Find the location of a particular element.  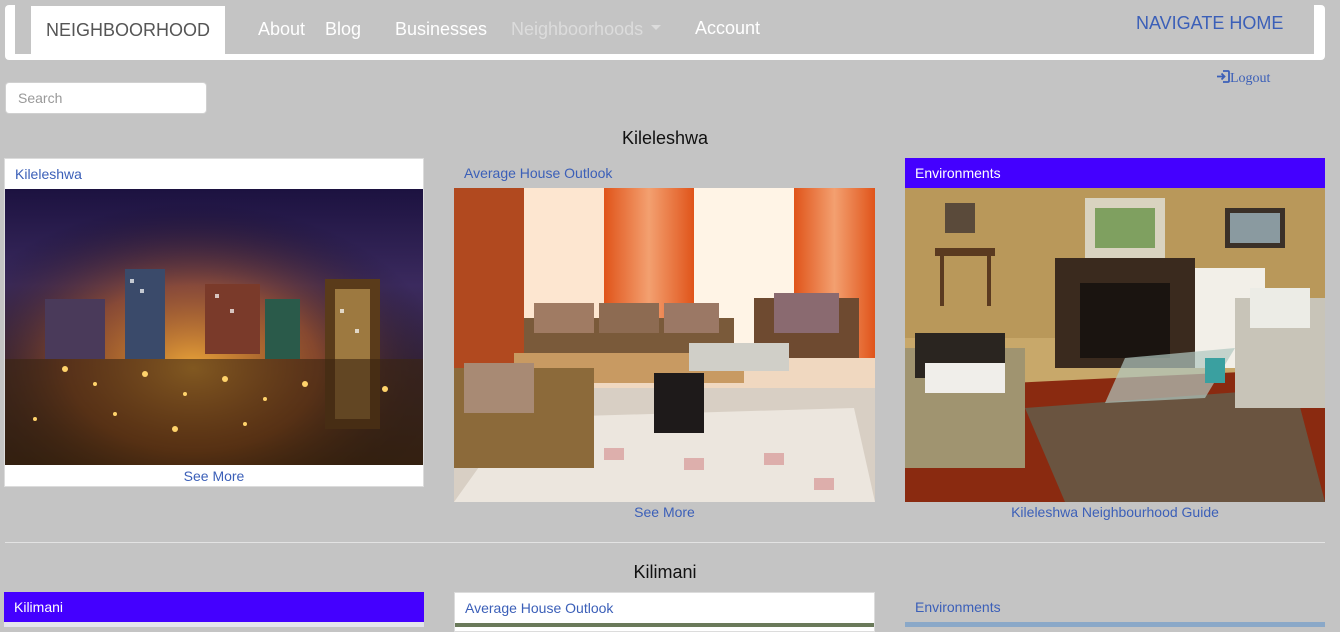

navigate-home-link: NAVIGATE HOME is located at coordinates (1209, 23).